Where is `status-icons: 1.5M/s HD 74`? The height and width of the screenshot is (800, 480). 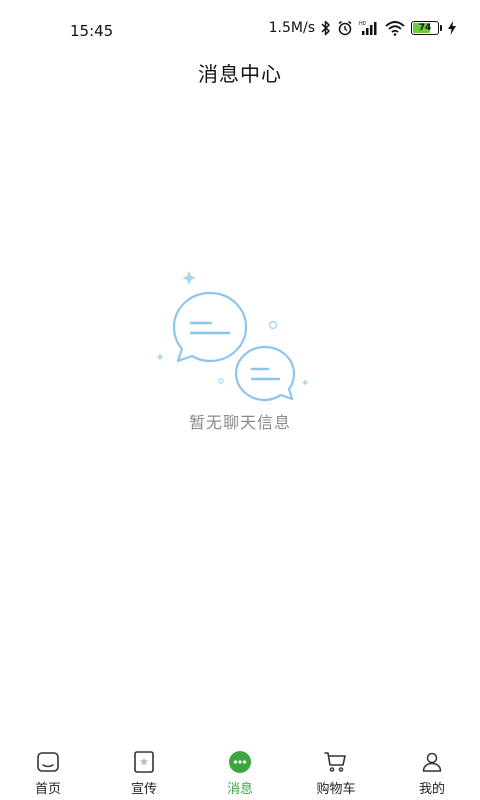
status-icons: 1.5M/s HD 74 is located at coordinates (362, 28).